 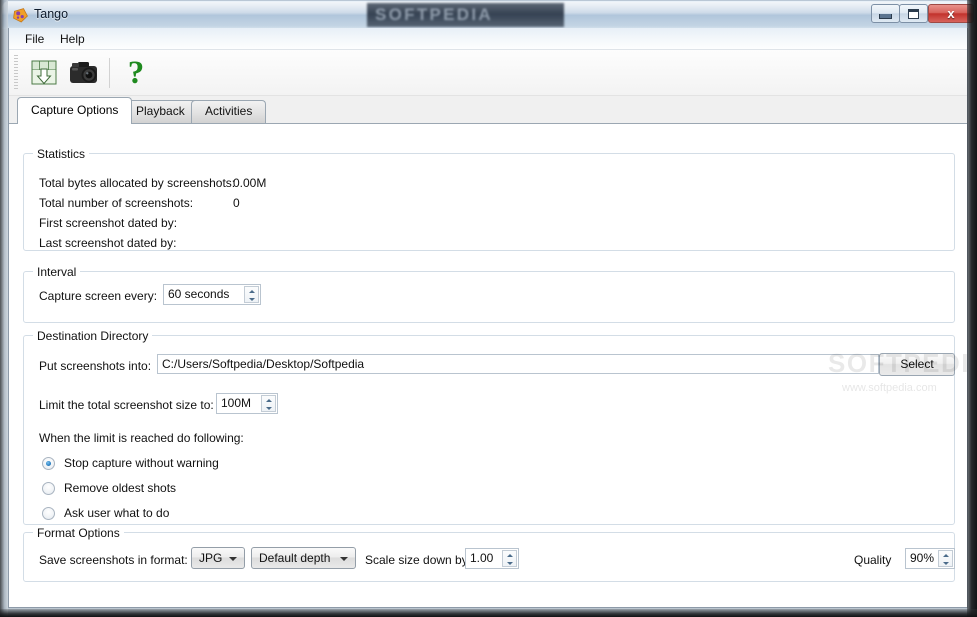 I want to click on menu-item-help: Help, so click(x=72, y=39).